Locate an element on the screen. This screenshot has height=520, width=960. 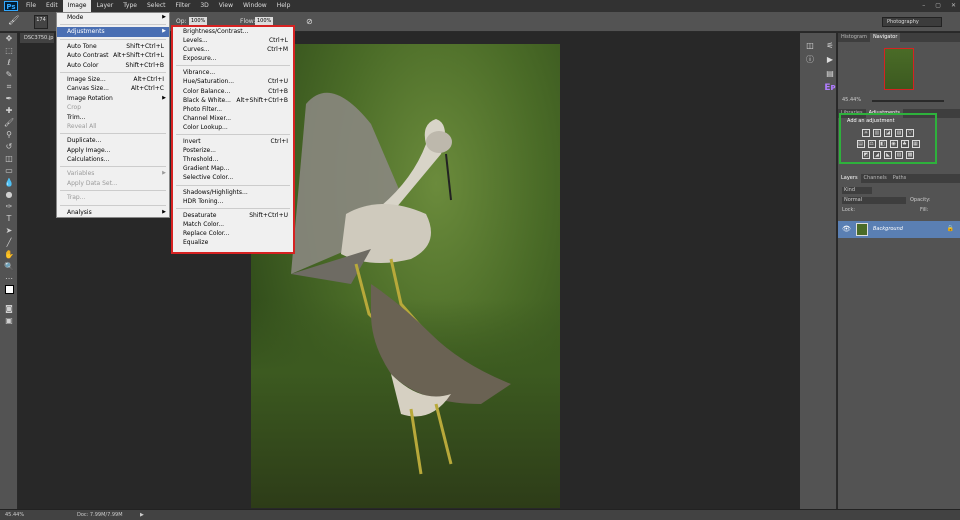
maximize-icon: ▢ is located at coordinates (938, 6).